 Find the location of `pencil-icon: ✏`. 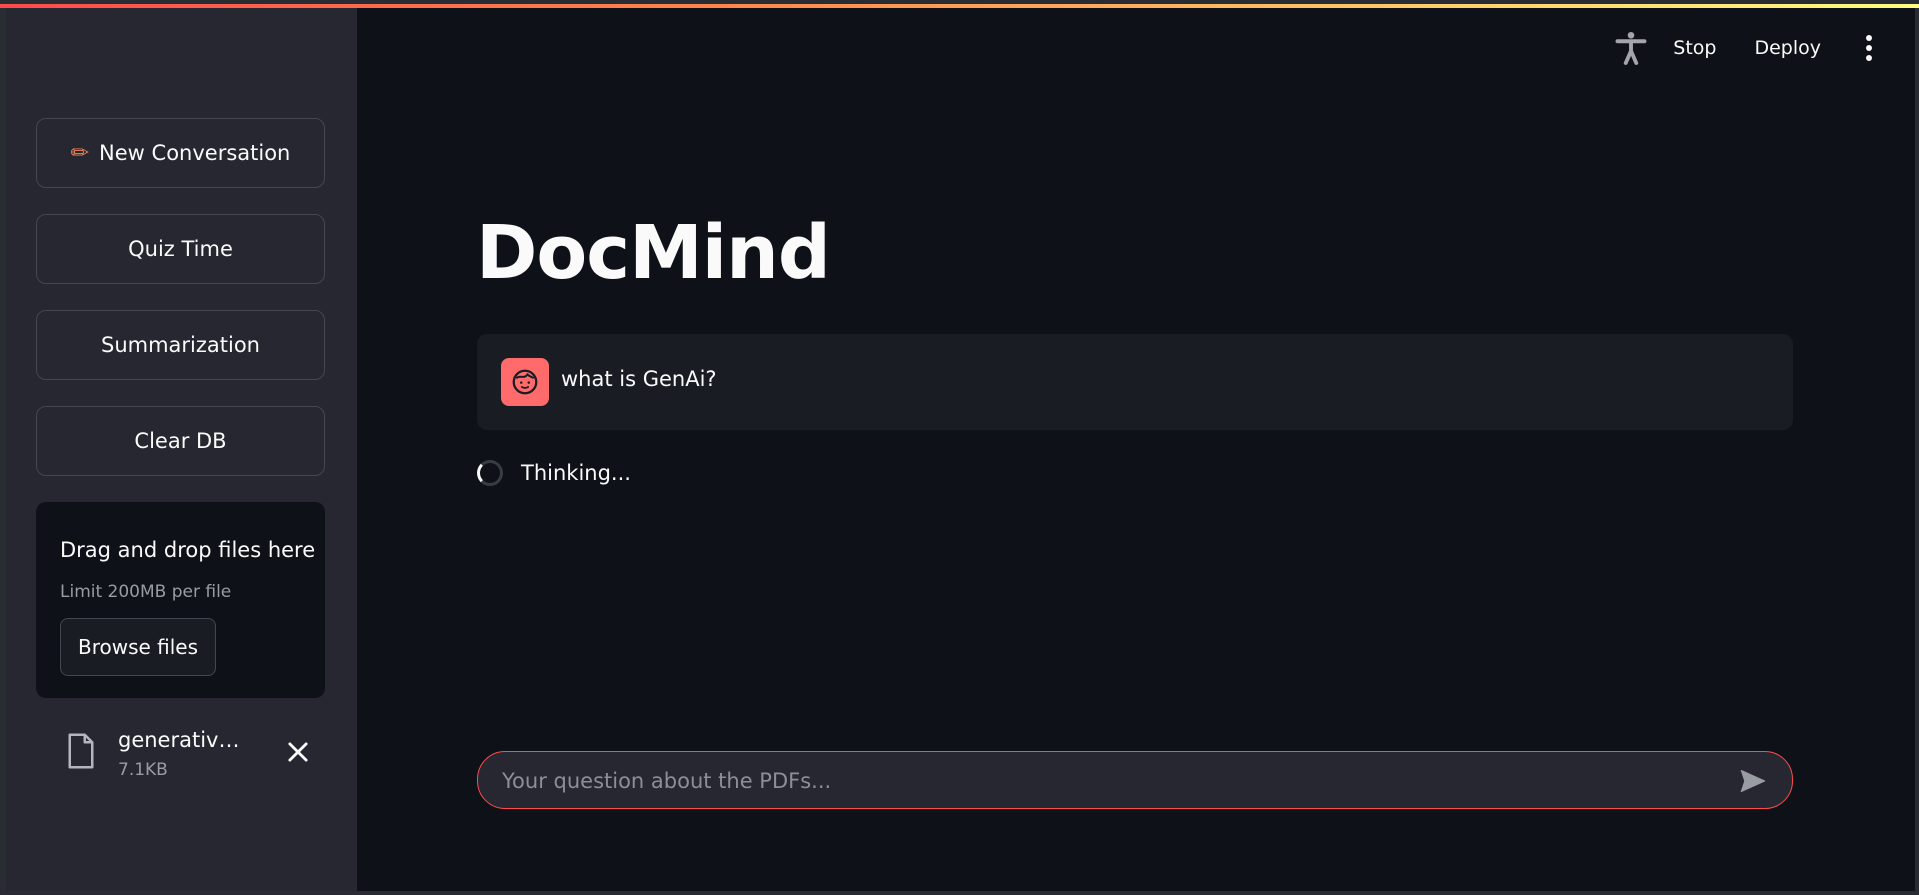

pencil-icon: ✏ is located at coordinates (80, 153).